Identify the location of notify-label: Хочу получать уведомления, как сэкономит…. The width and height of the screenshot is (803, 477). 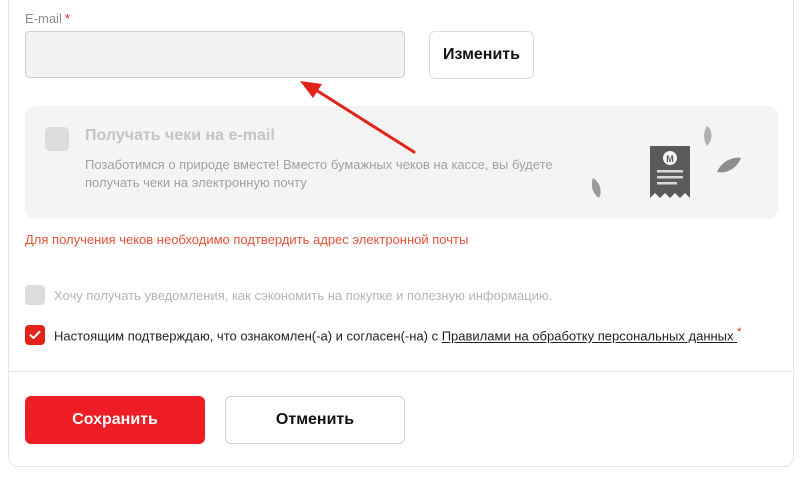
(303, 295).